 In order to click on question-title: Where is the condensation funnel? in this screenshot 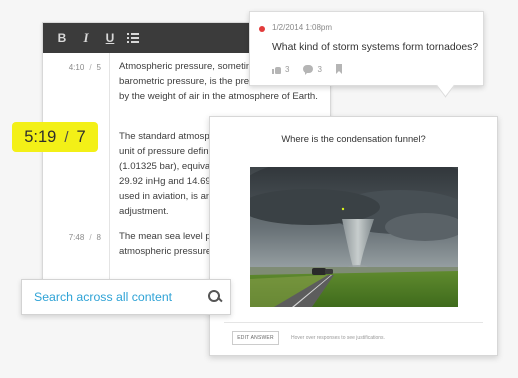, I will do `click(353, 138)`.